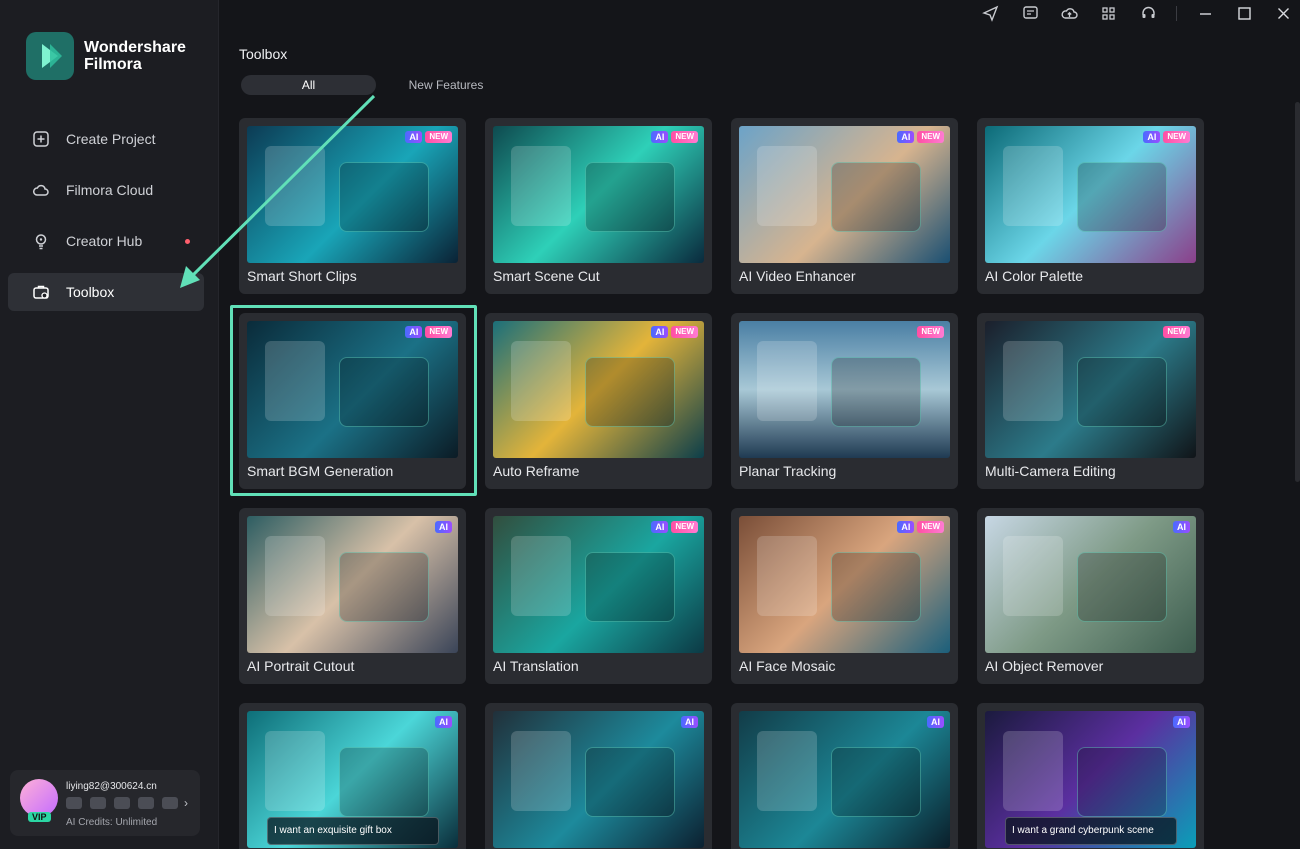  Describe the element at coordinates (39, 817) in the screenshot. I see `vip-badge: VIP` at that location.